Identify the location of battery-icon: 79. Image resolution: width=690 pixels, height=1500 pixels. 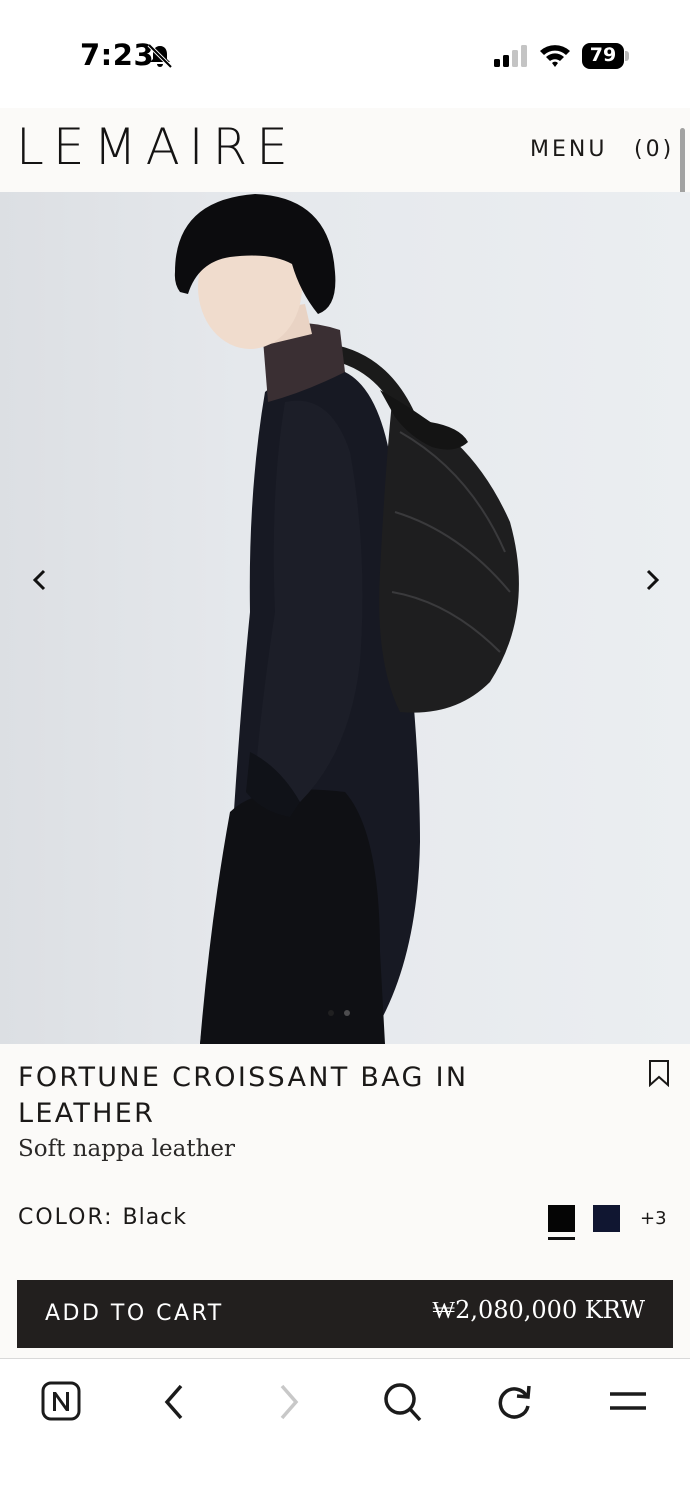
(606, 56).